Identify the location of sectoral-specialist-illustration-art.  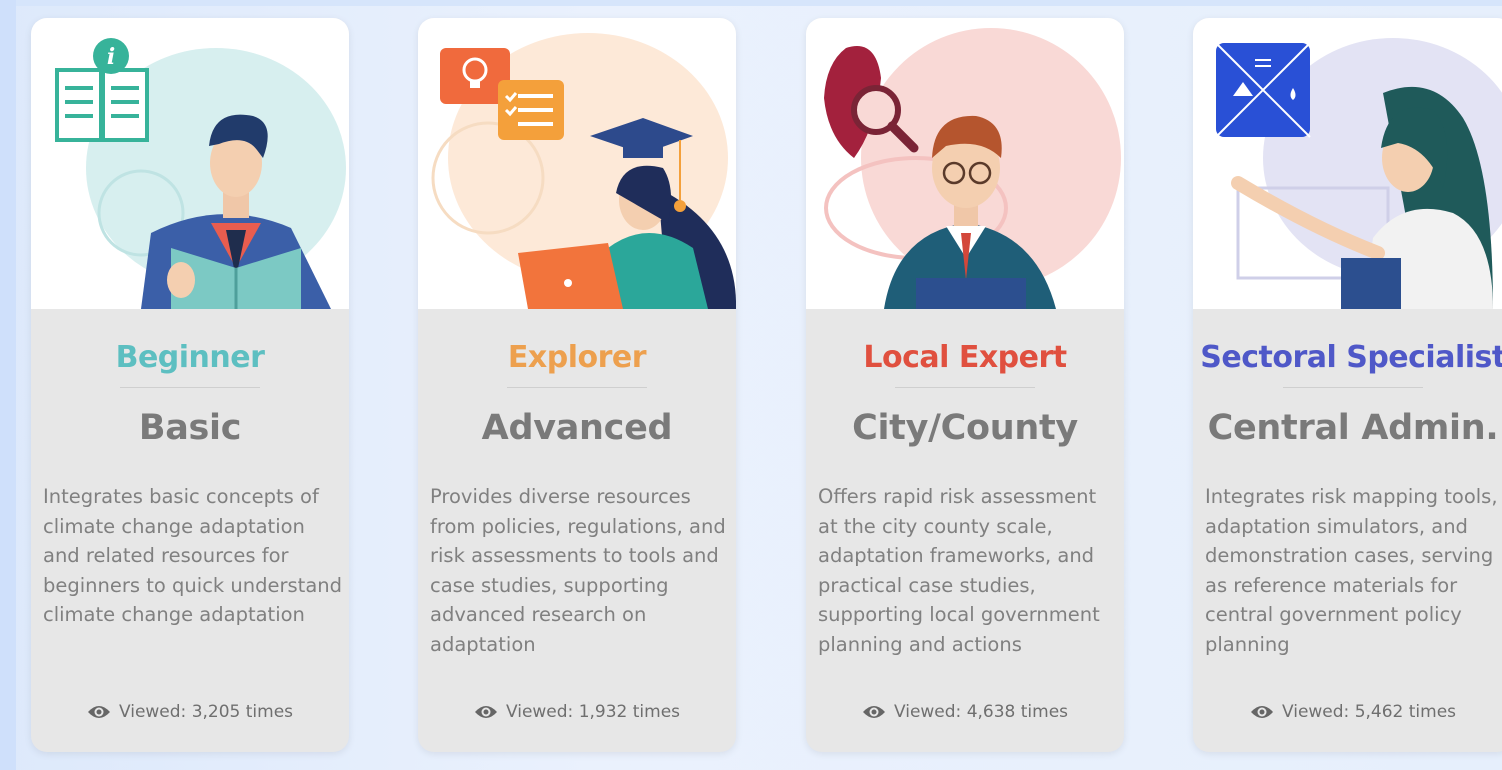
(1358, 173).